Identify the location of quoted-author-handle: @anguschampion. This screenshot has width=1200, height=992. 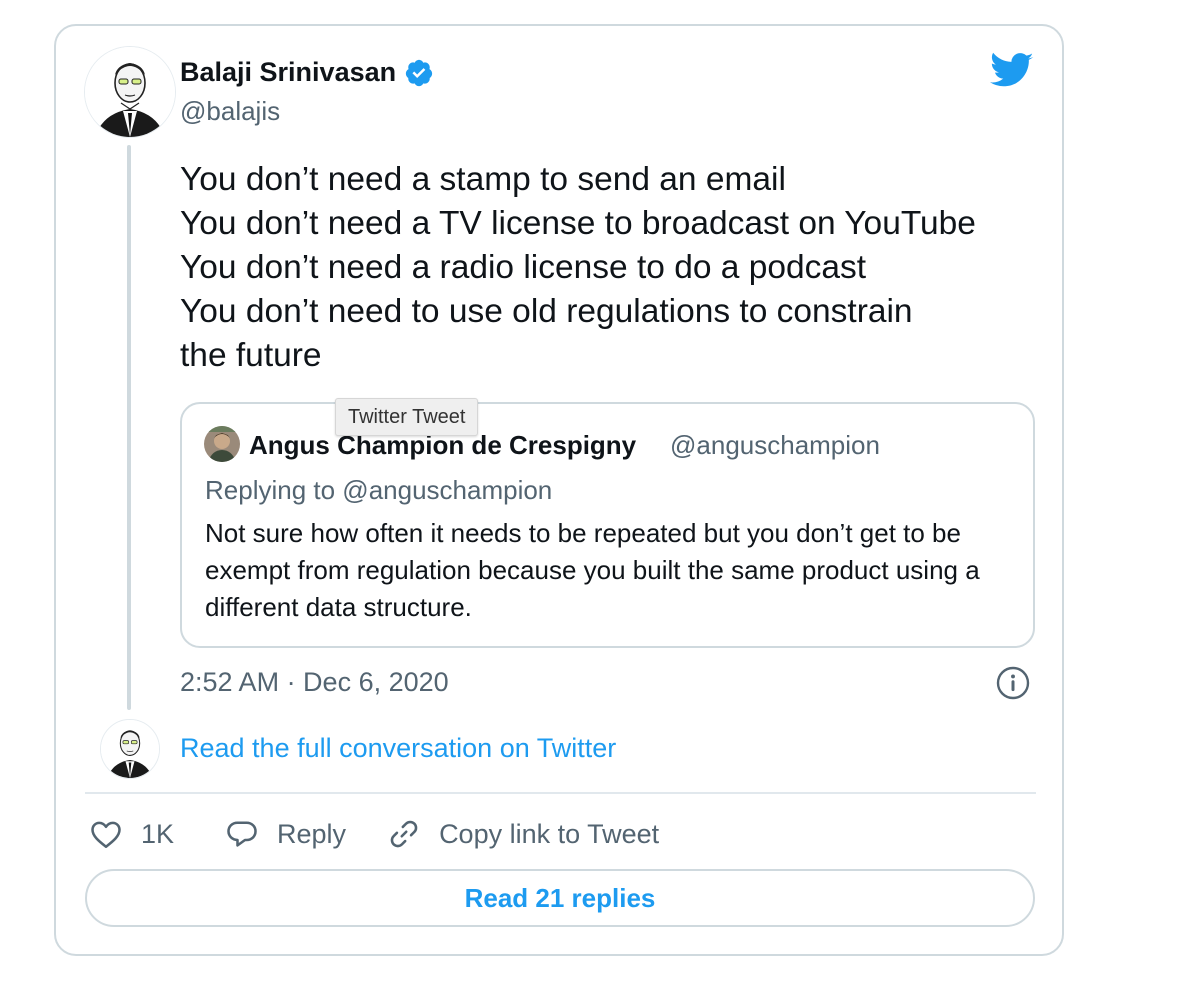
(775, 445).